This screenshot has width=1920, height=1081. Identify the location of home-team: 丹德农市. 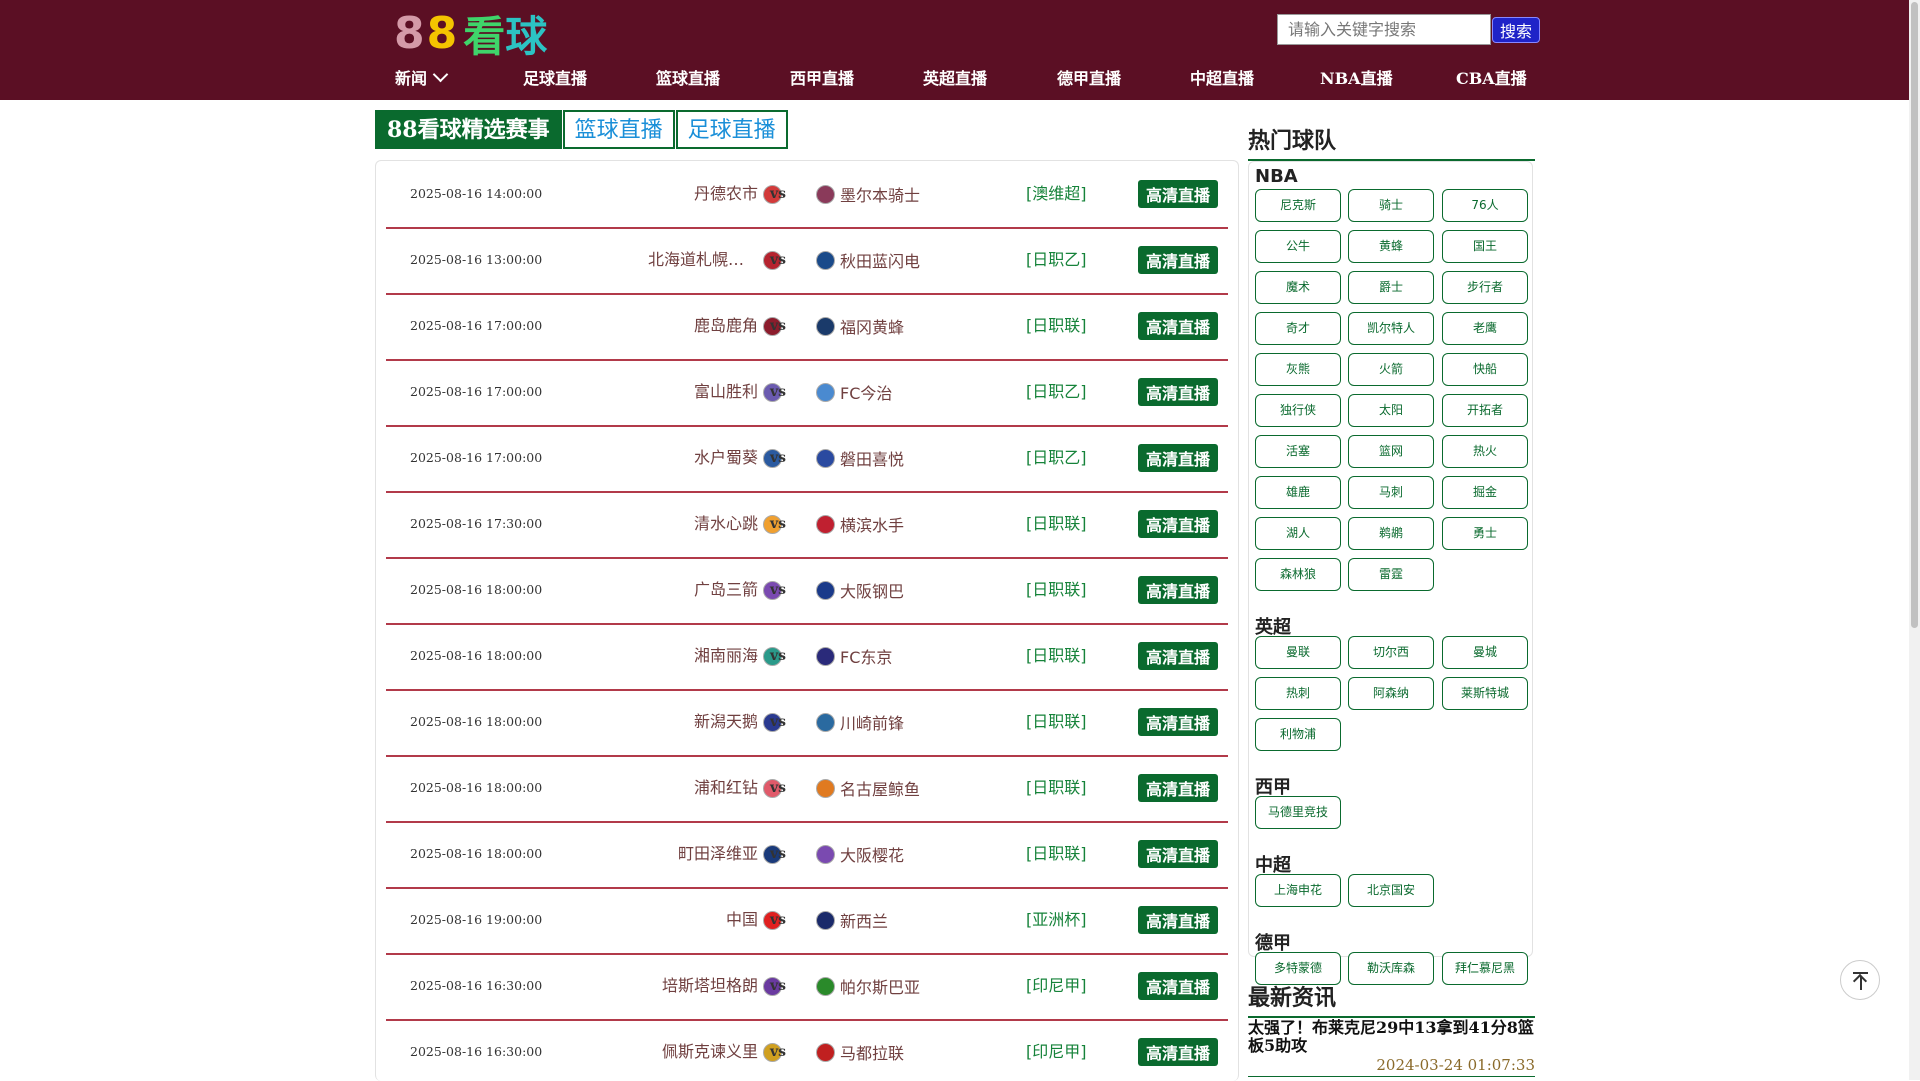
(738, 194).